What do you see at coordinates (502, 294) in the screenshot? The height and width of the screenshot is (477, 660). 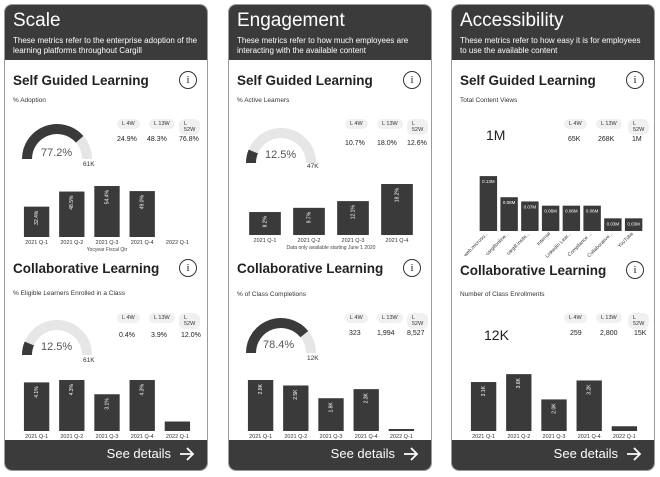 I see `section-subtitle: Number of Class Enrollments` at bounding box center [502, 294].